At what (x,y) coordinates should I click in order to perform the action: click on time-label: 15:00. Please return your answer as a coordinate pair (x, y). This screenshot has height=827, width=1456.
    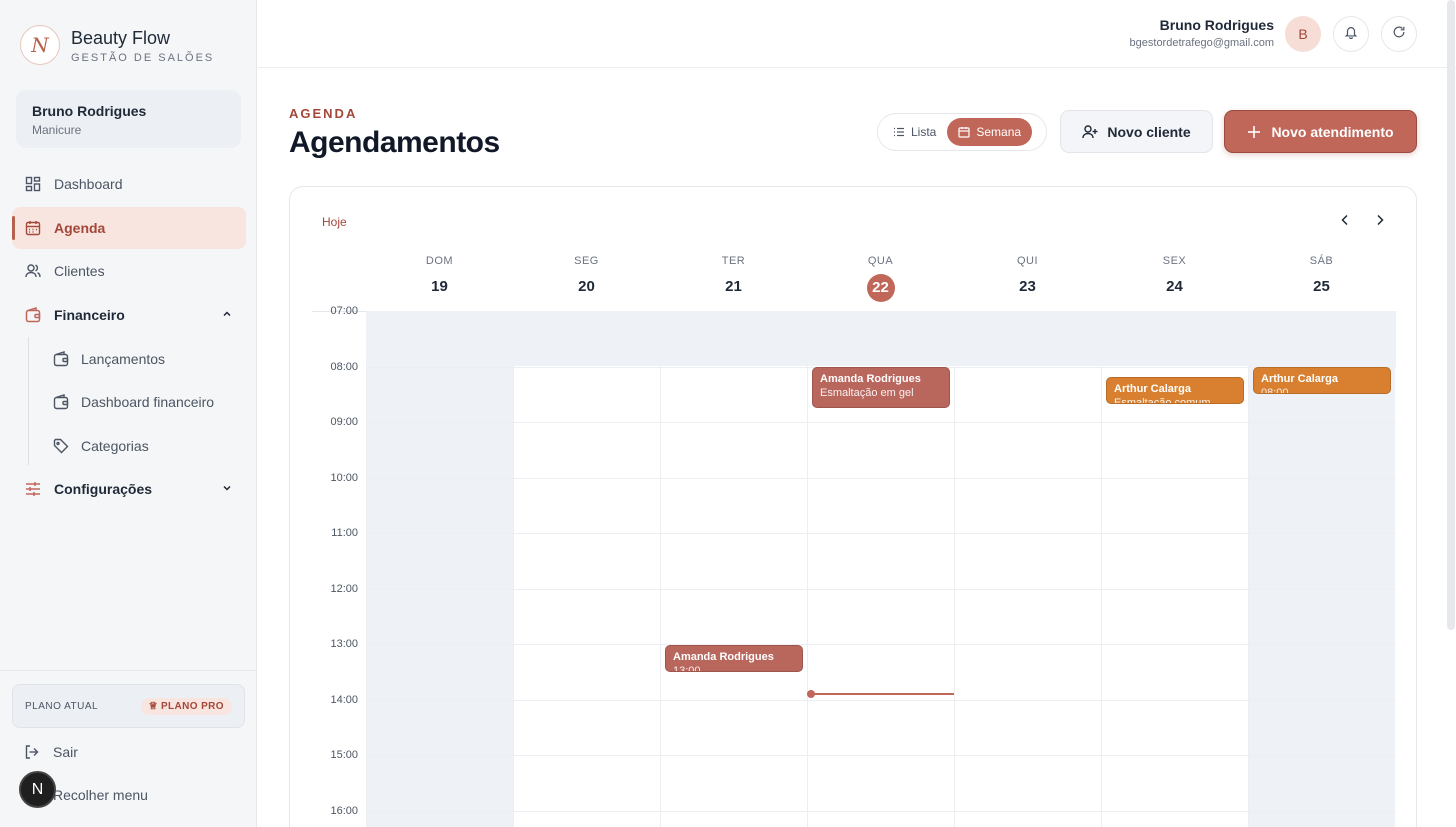
    Looking at the image, I should click on (344, 755).